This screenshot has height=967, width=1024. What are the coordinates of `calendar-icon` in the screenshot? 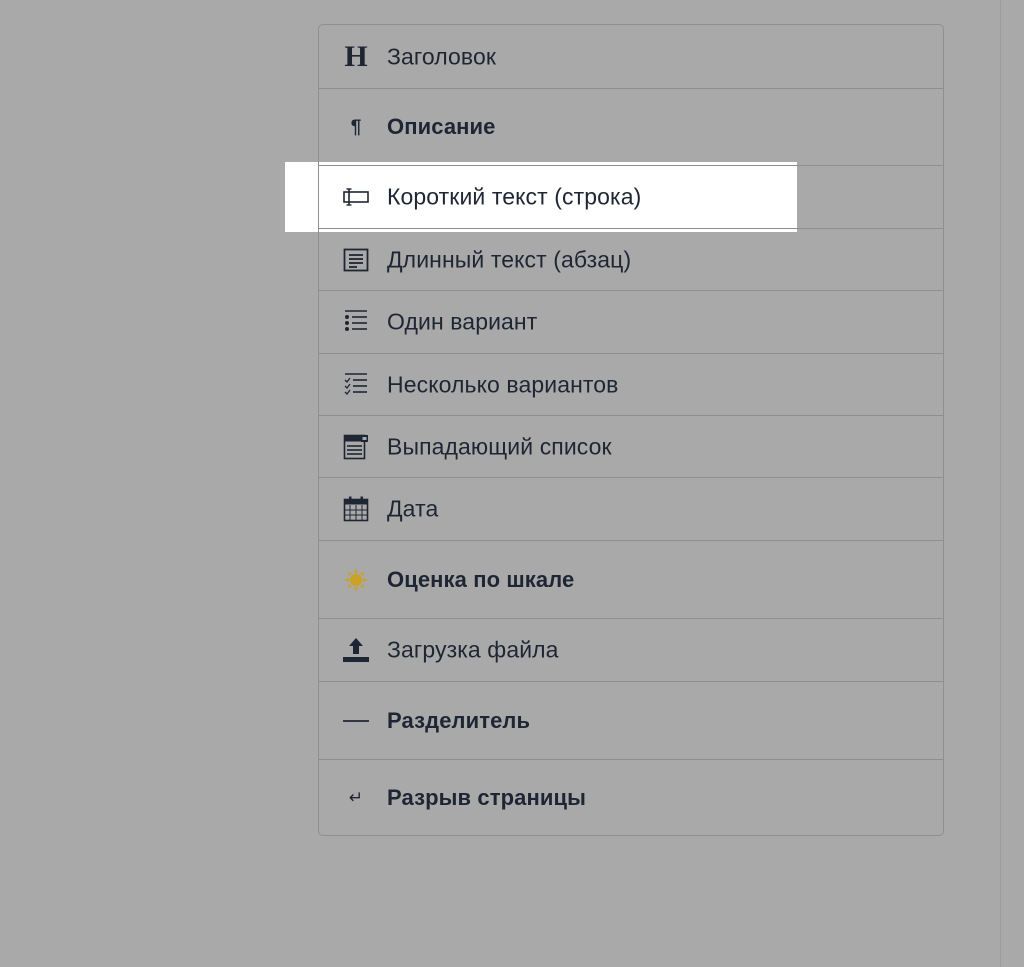 It's located at (356, 509).